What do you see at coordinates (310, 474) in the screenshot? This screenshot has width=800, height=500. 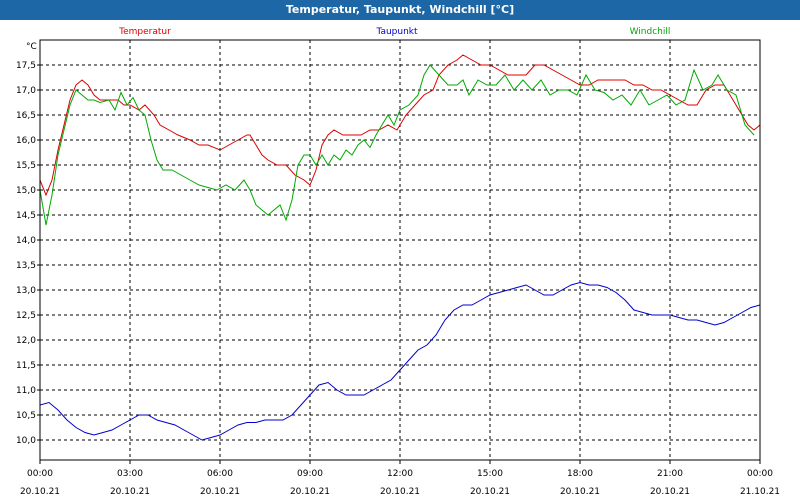 I see `x-tick-time-label: 09:00` at bounding box center [310, 474].